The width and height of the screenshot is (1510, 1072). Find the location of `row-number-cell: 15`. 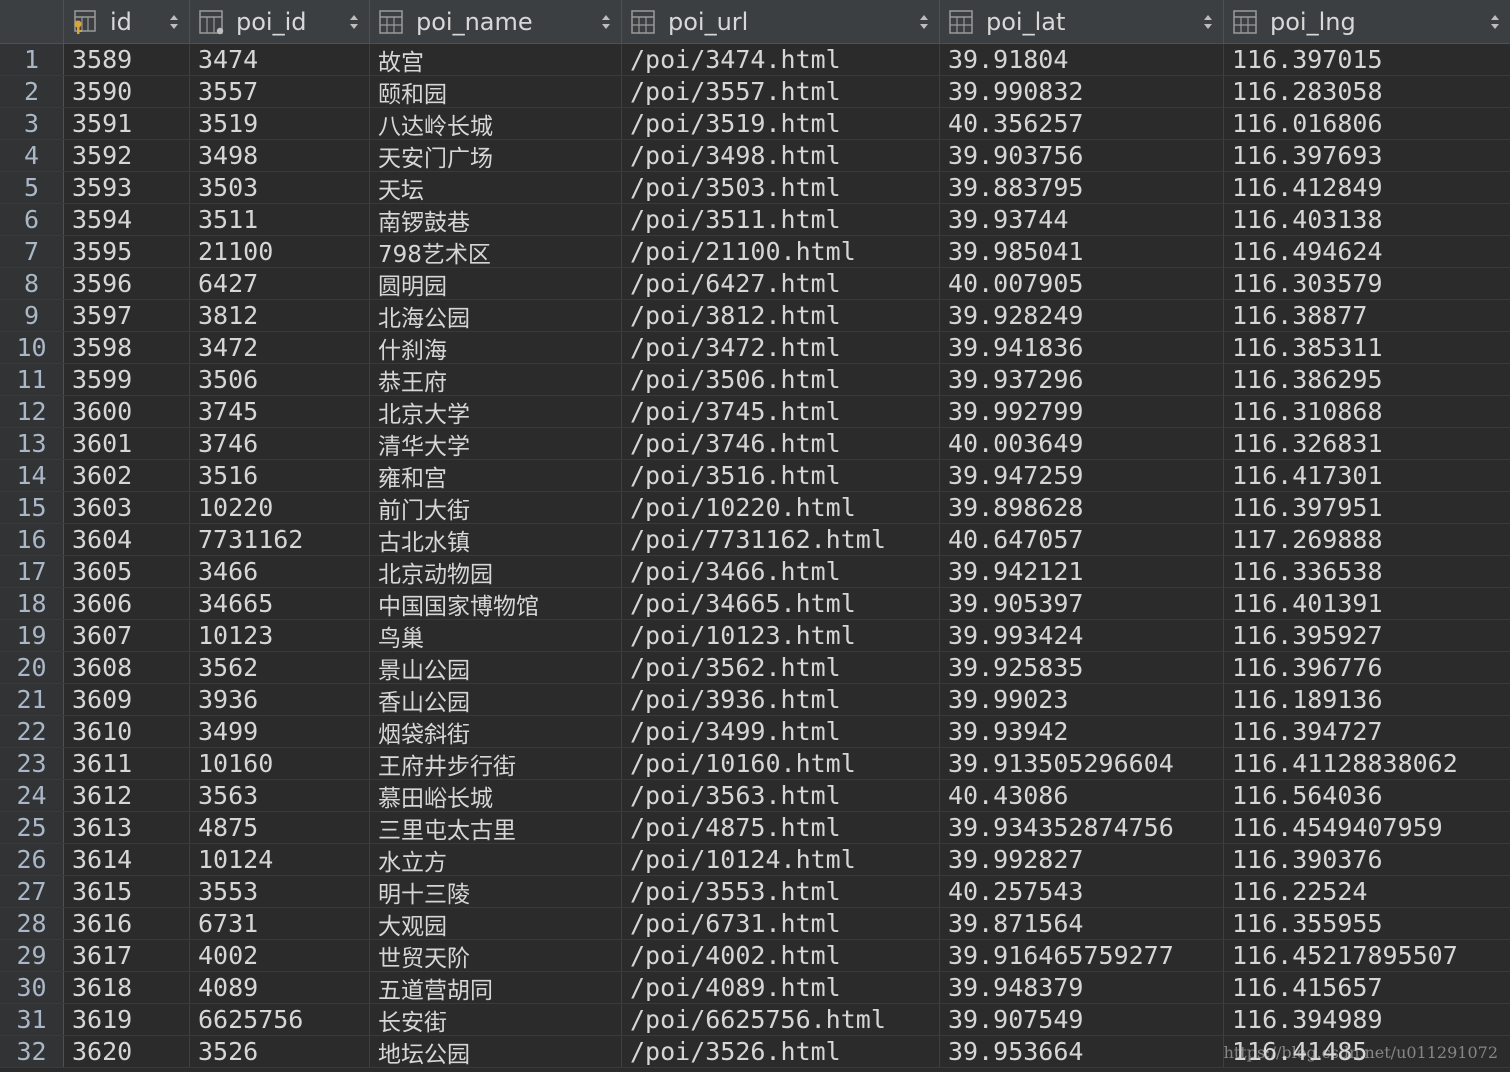

row-number-cell: 15 is located at coordinates (32, 507).